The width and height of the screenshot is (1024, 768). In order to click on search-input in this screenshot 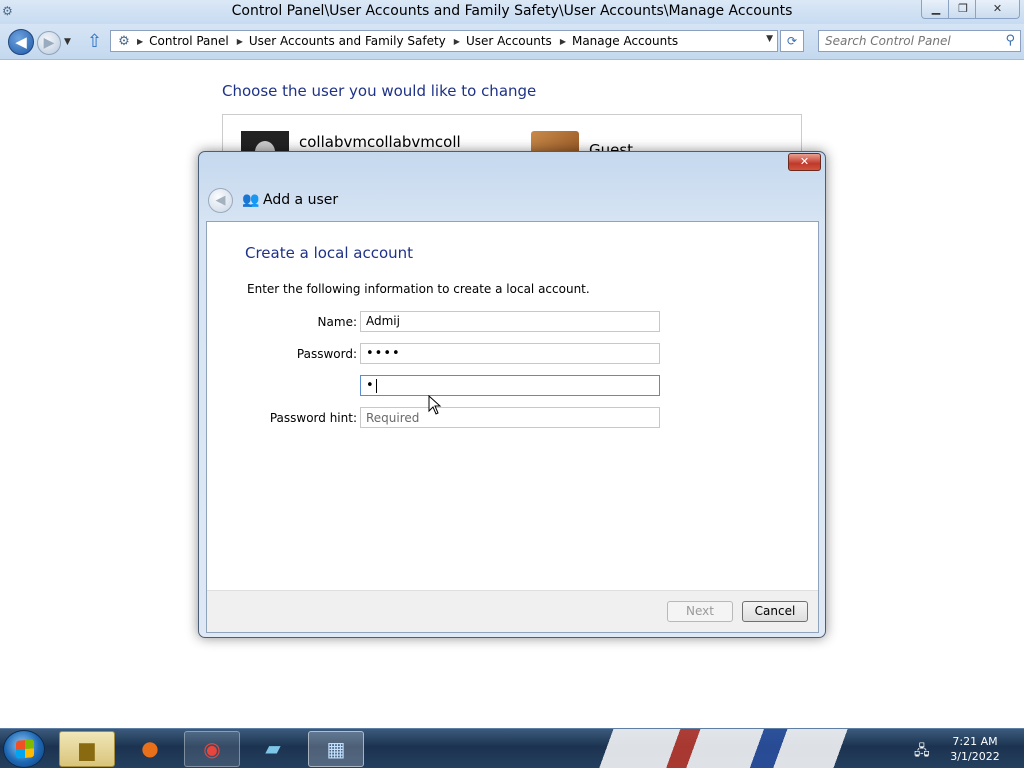, I will do `click(904, 41)`.